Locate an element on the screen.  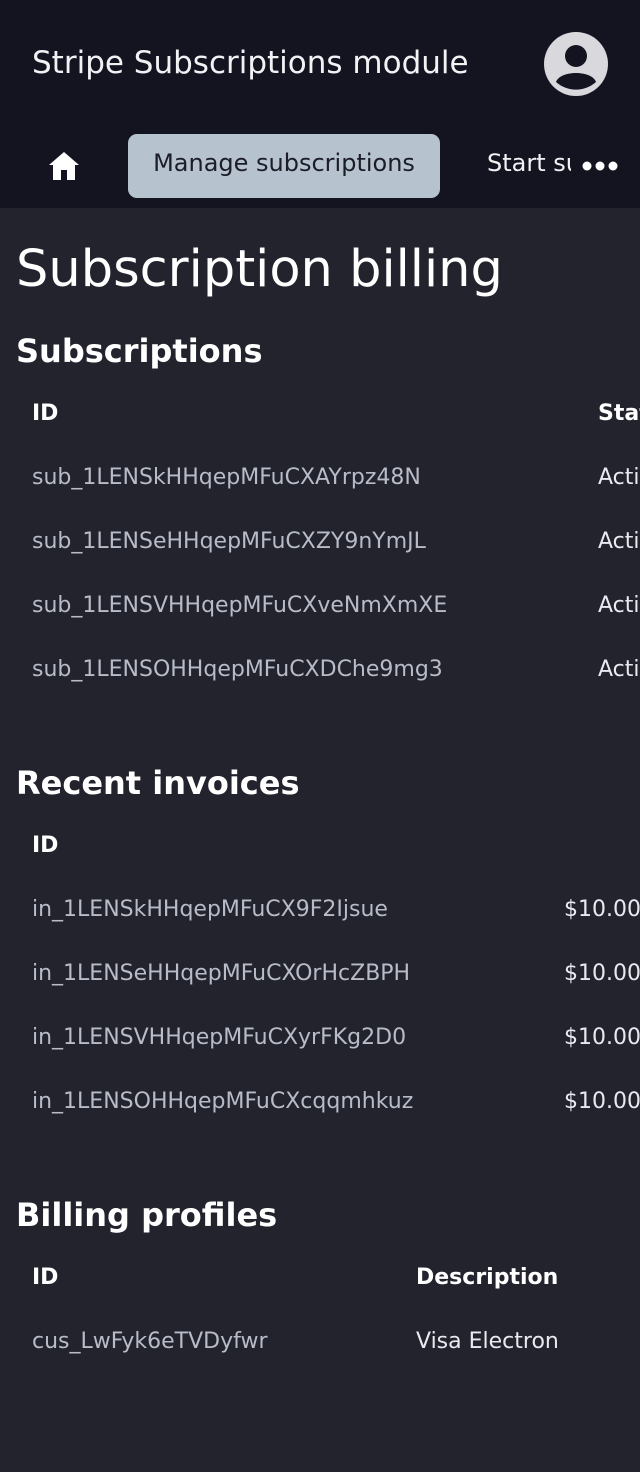
table-row: in_1LENSkHHqepMFuCX9F2Ijsue $10.00 is located at coordinates (320, 910).